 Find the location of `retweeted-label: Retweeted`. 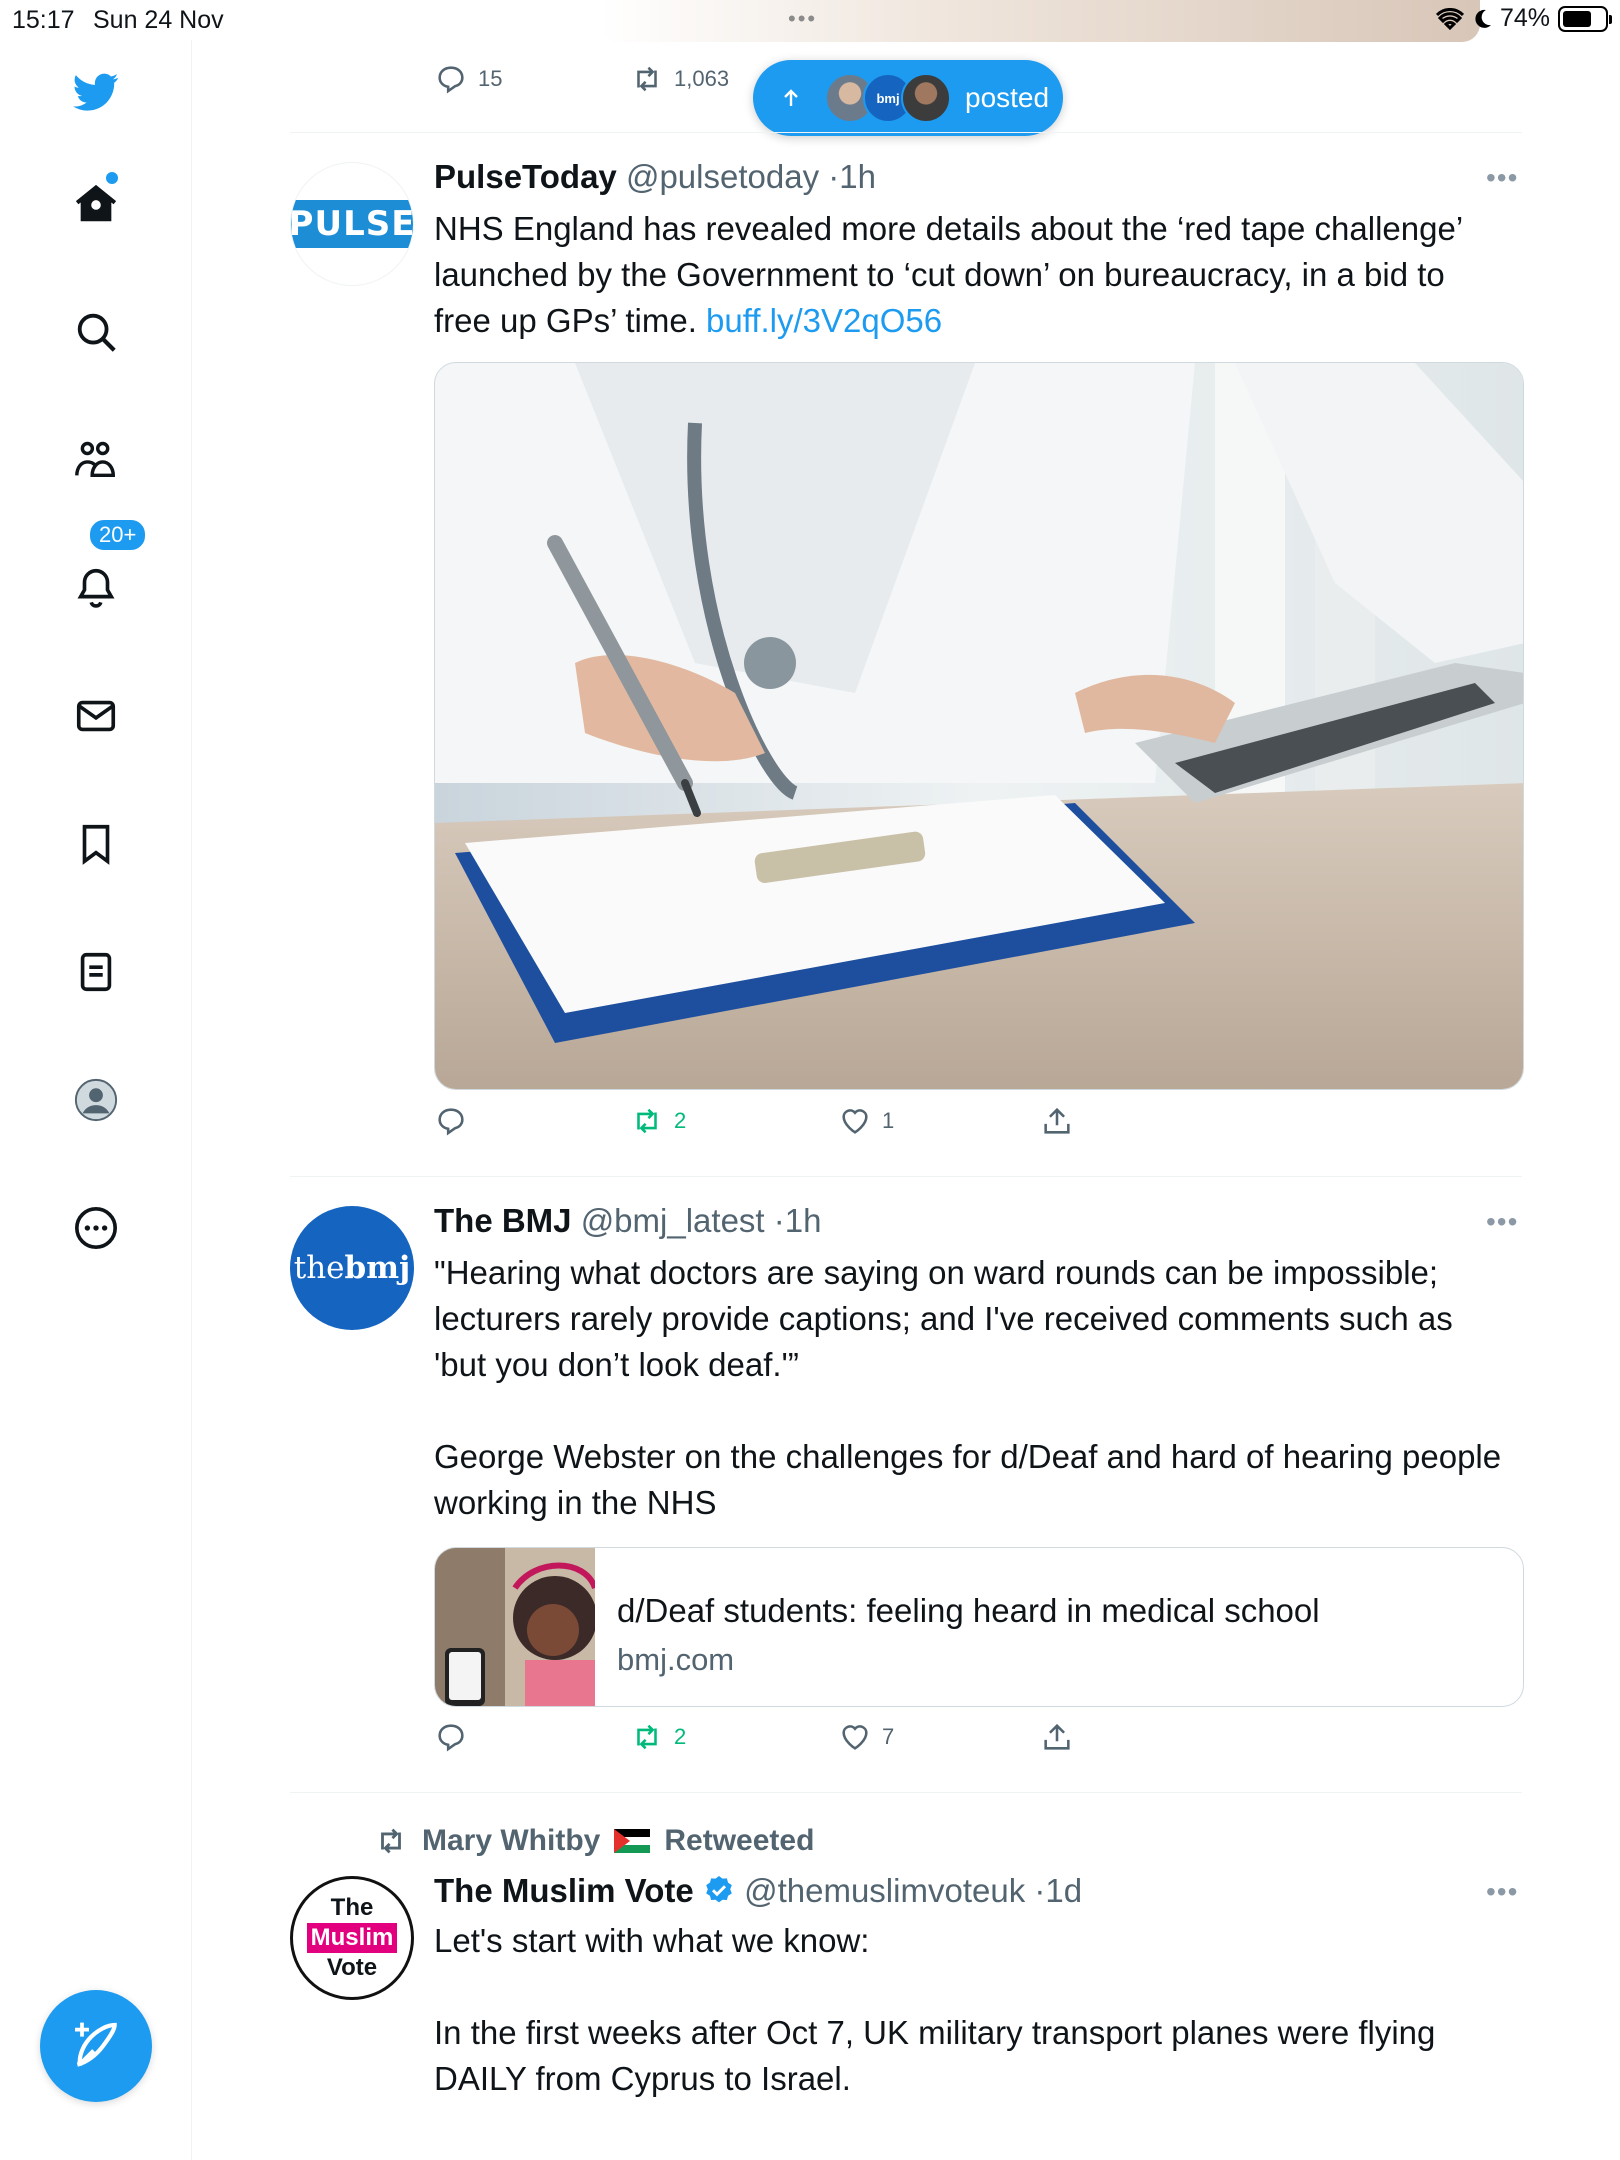

retweeted-label: Retweeted is located at coordinates (739, 1840).